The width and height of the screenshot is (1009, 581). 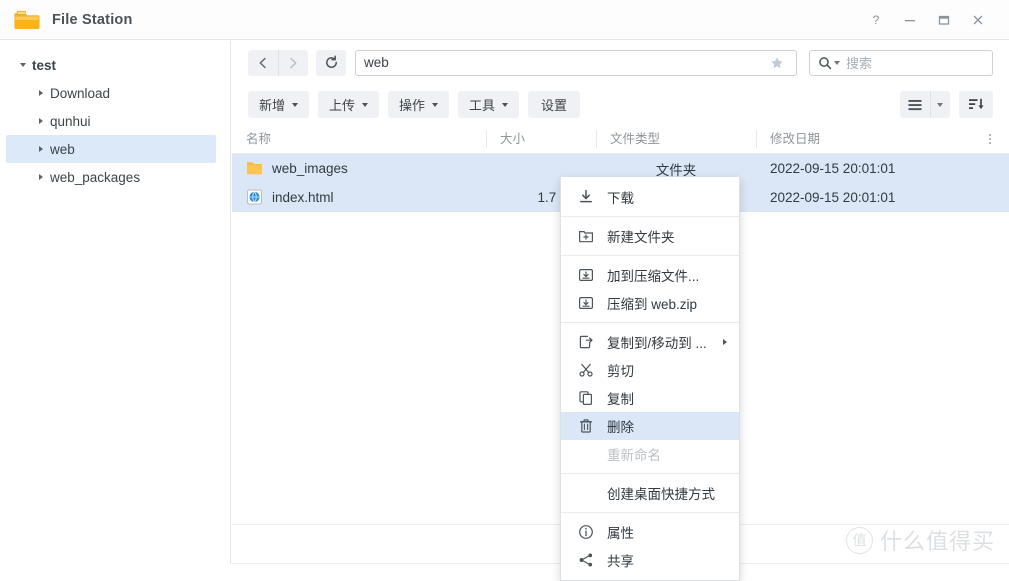 I want to click on list-view-icon, so click(x=915, y=104).